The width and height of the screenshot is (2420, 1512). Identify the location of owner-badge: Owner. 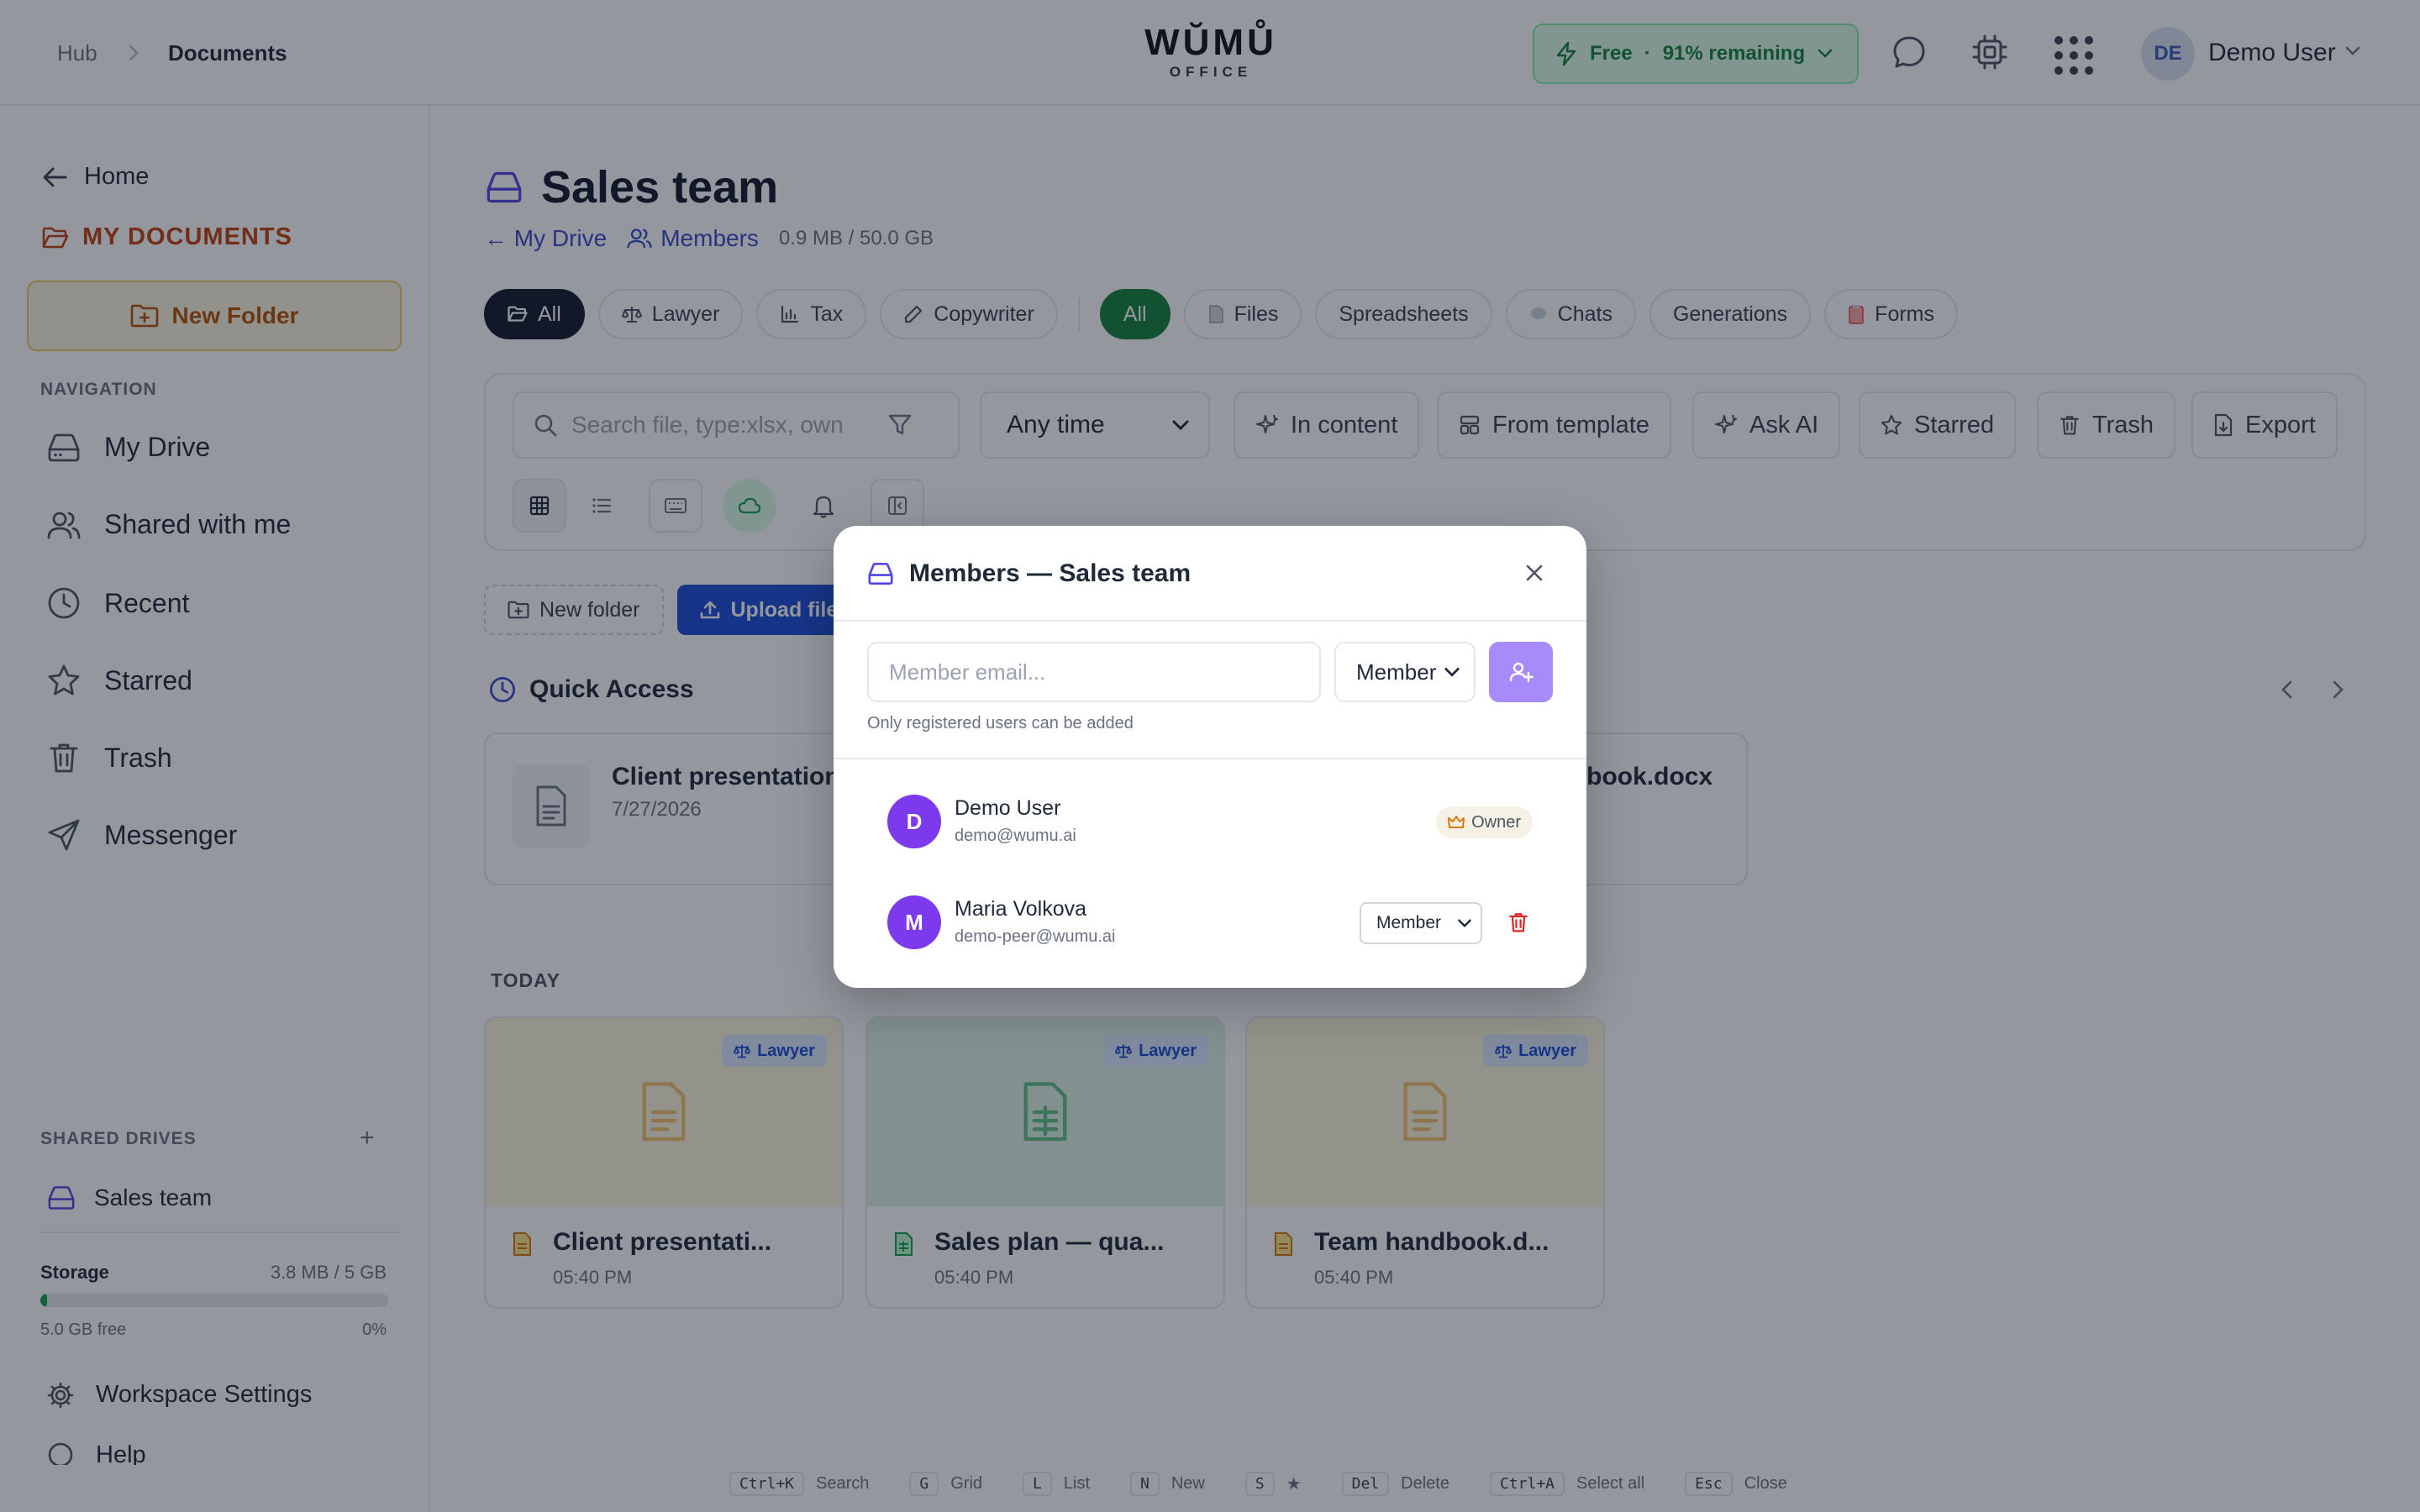
(1484, 822).